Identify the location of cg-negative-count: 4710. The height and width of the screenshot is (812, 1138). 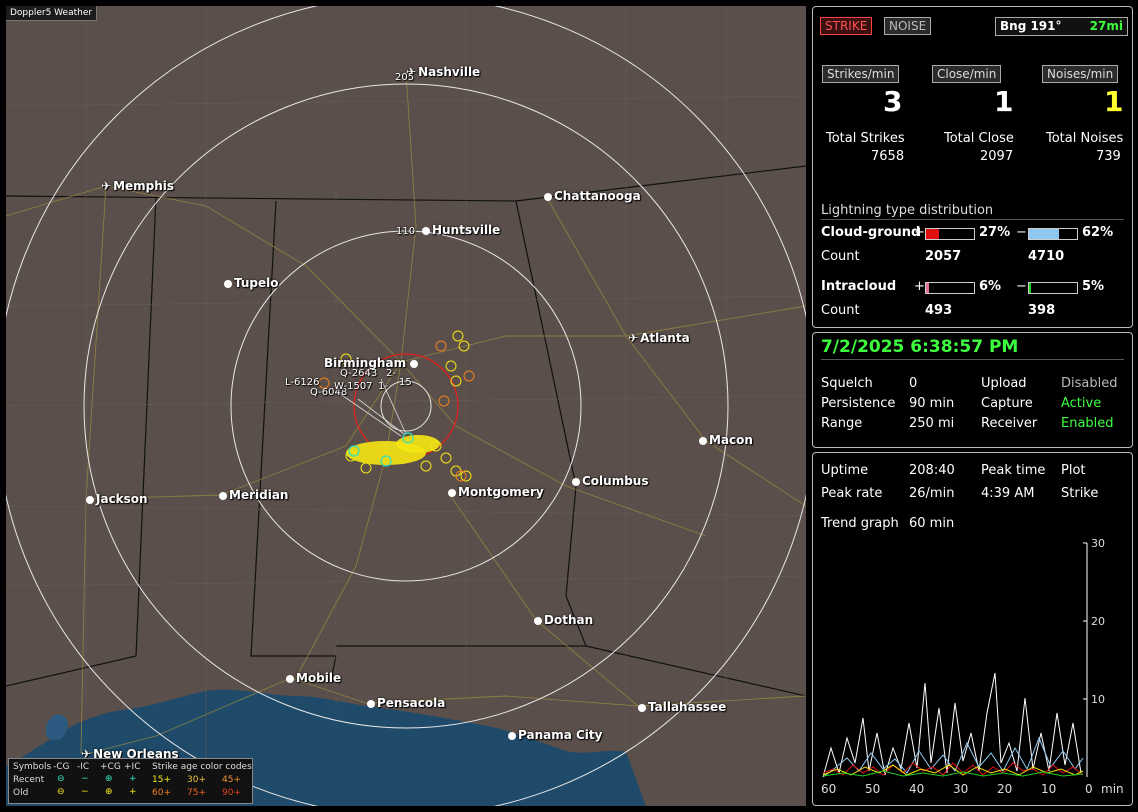
(1046, 256).